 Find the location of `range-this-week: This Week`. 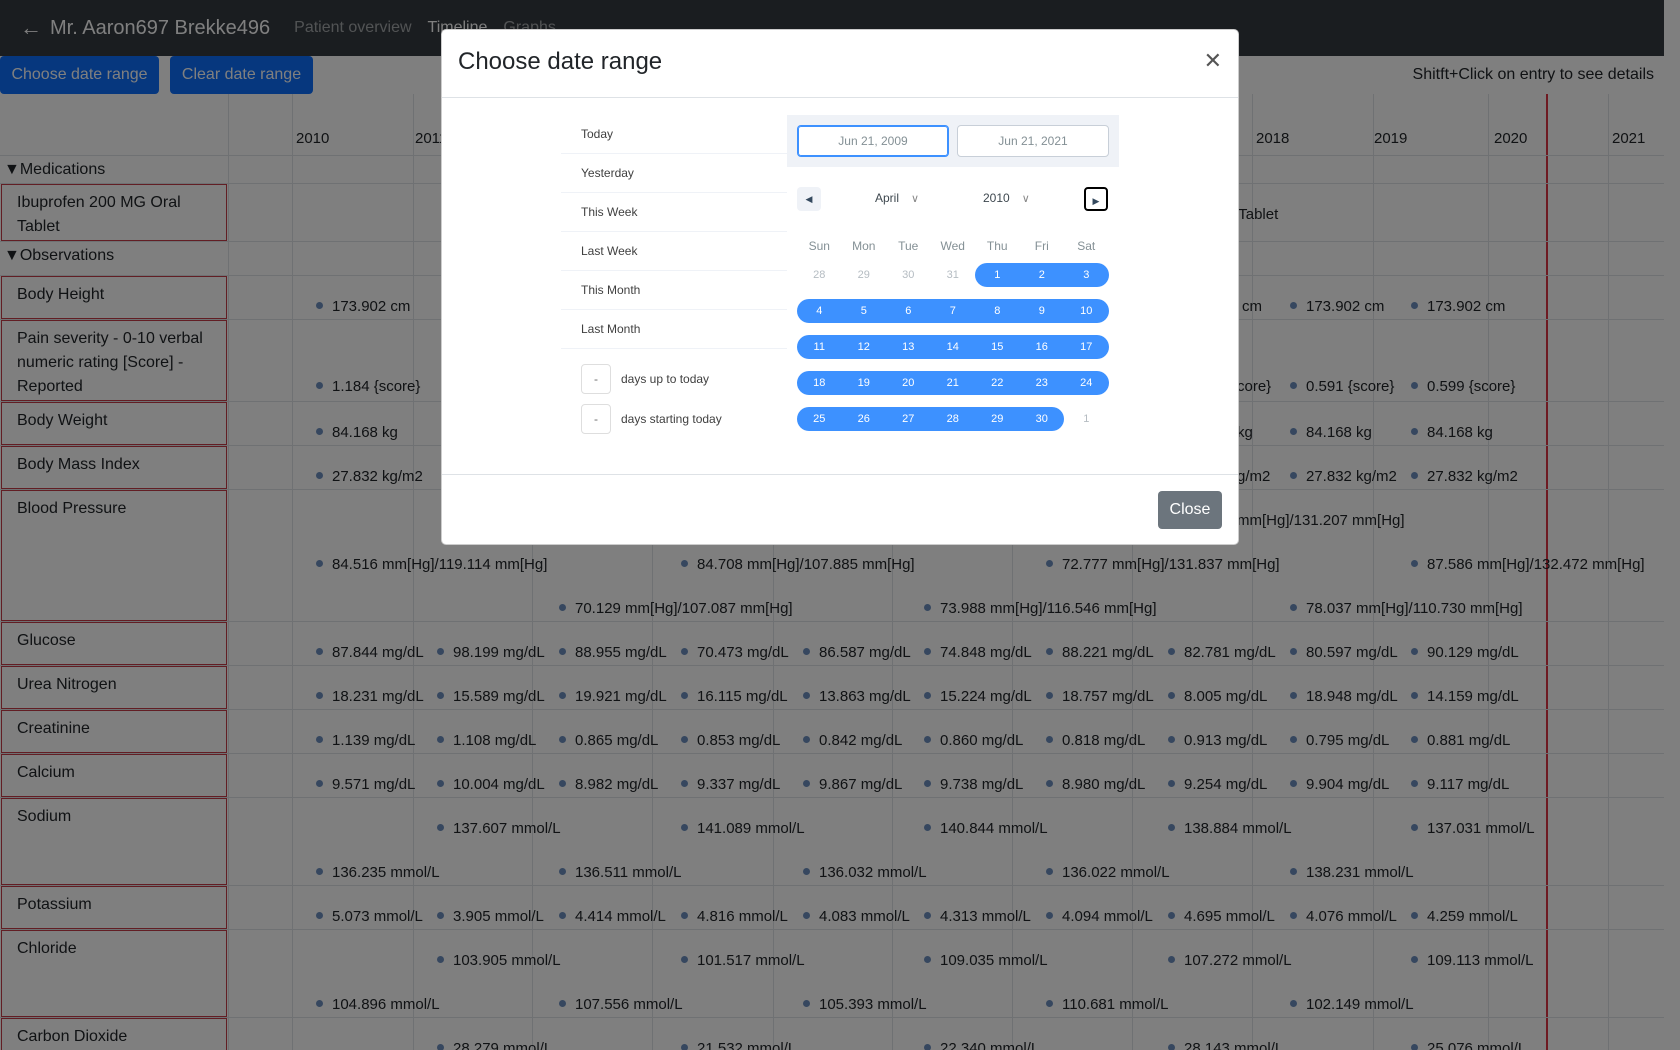

range-this-week: This Week is located at coordinates (674, 212).